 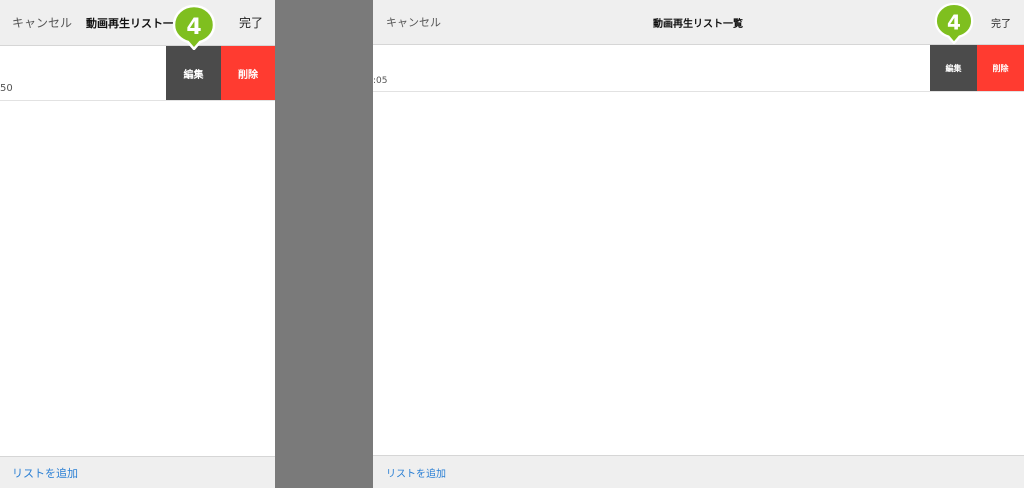 What do you see at coordinates (130, 23) in the screenshot?
I see `page-title: 動画再生リスト一` at bounding box center [130, 23].